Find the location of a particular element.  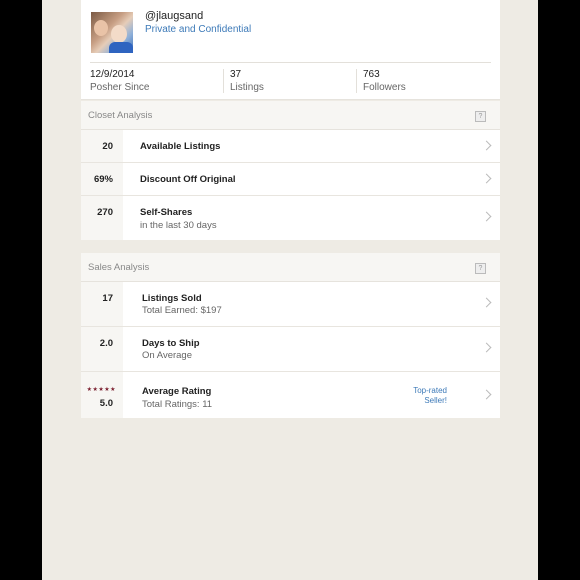

stat-followers: 763 Followers is located at coordinates (384, 82).